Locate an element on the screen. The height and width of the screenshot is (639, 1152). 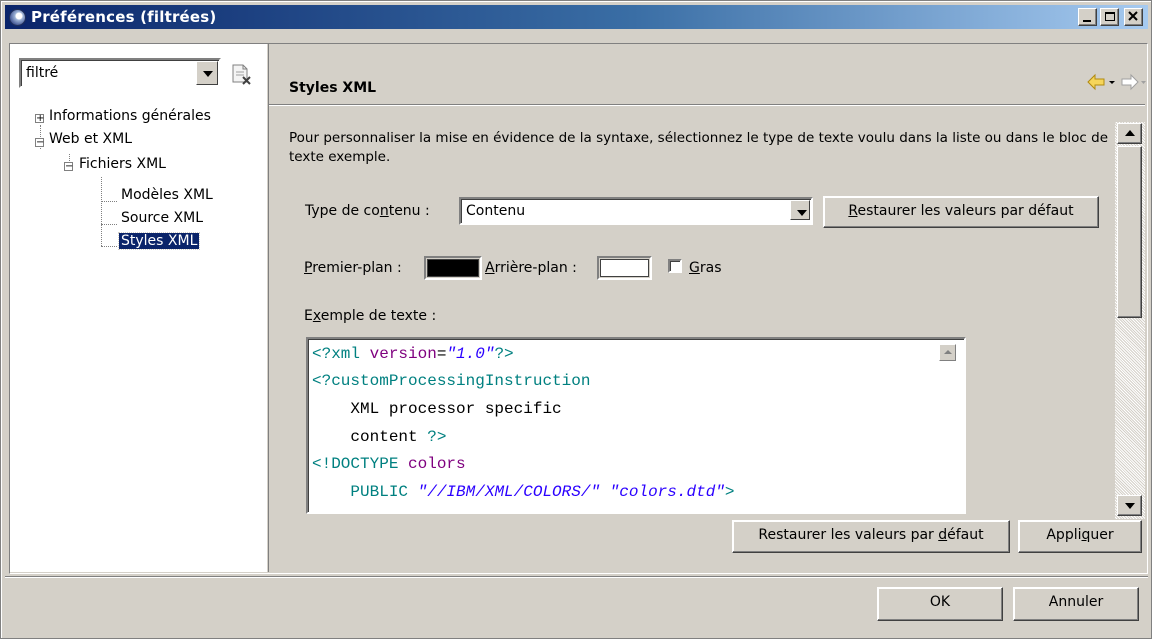
bold-label: Gras is located at coordinates (705, 268).